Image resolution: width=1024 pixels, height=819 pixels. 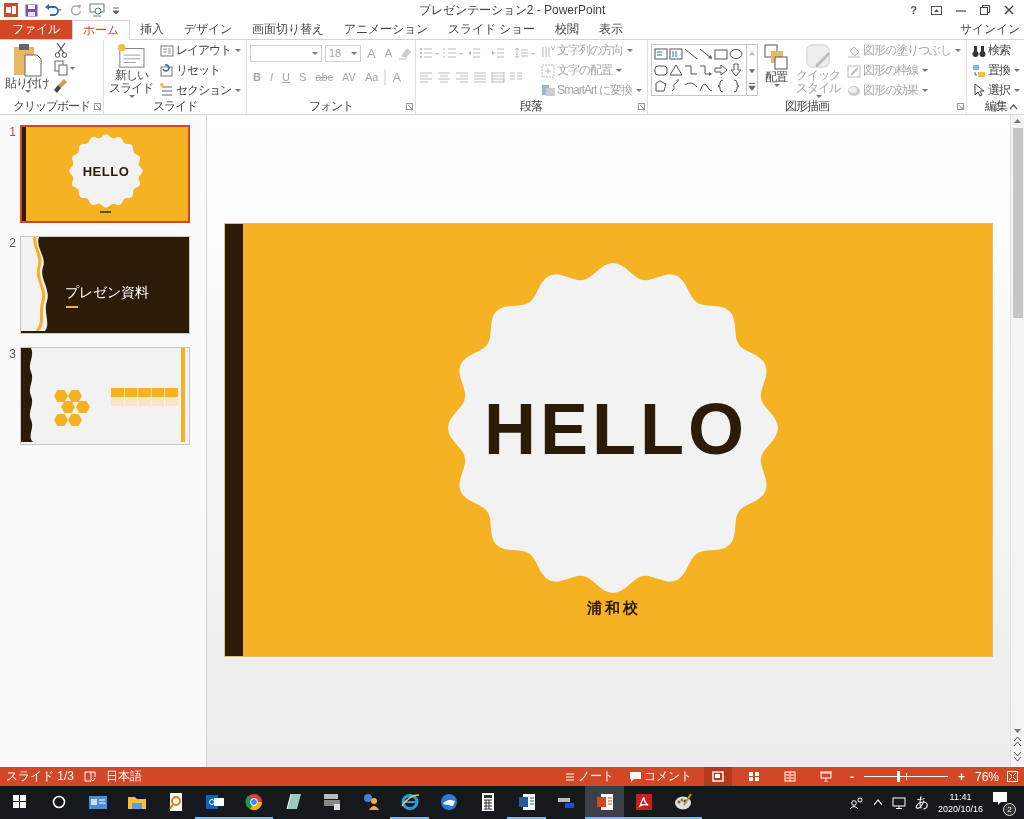 What do you see at coordinates (40, 776) in the screenshot?
I see `slide-indicator: スライド 1/3` at bounding box center [40, 776].